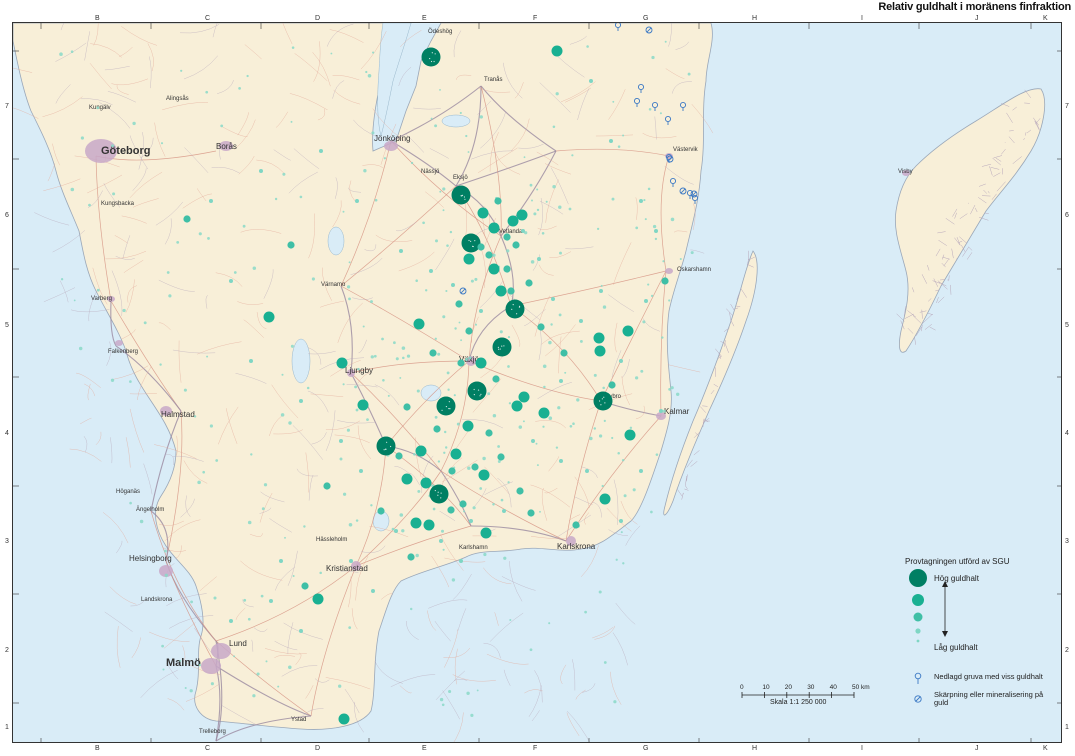 This screenshot has width=1075, height=756. I want to click on city-label: Visby, so click(905, 172).